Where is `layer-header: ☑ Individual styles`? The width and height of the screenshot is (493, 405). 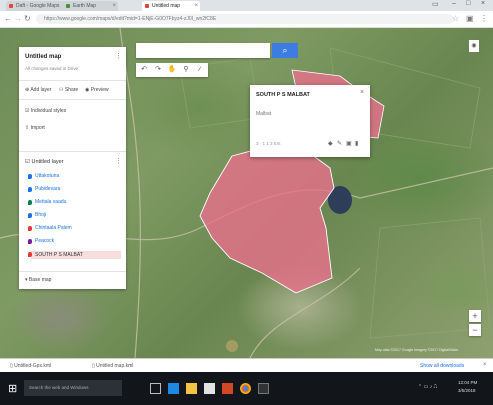 layer-header: ☑ Individual styles is located at coordinates (45, 111).